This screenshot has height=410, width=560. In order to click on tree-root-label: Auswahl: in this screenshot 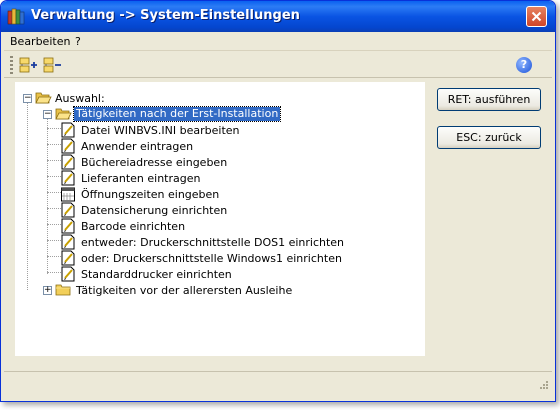, I will do `click(80, 98)`.